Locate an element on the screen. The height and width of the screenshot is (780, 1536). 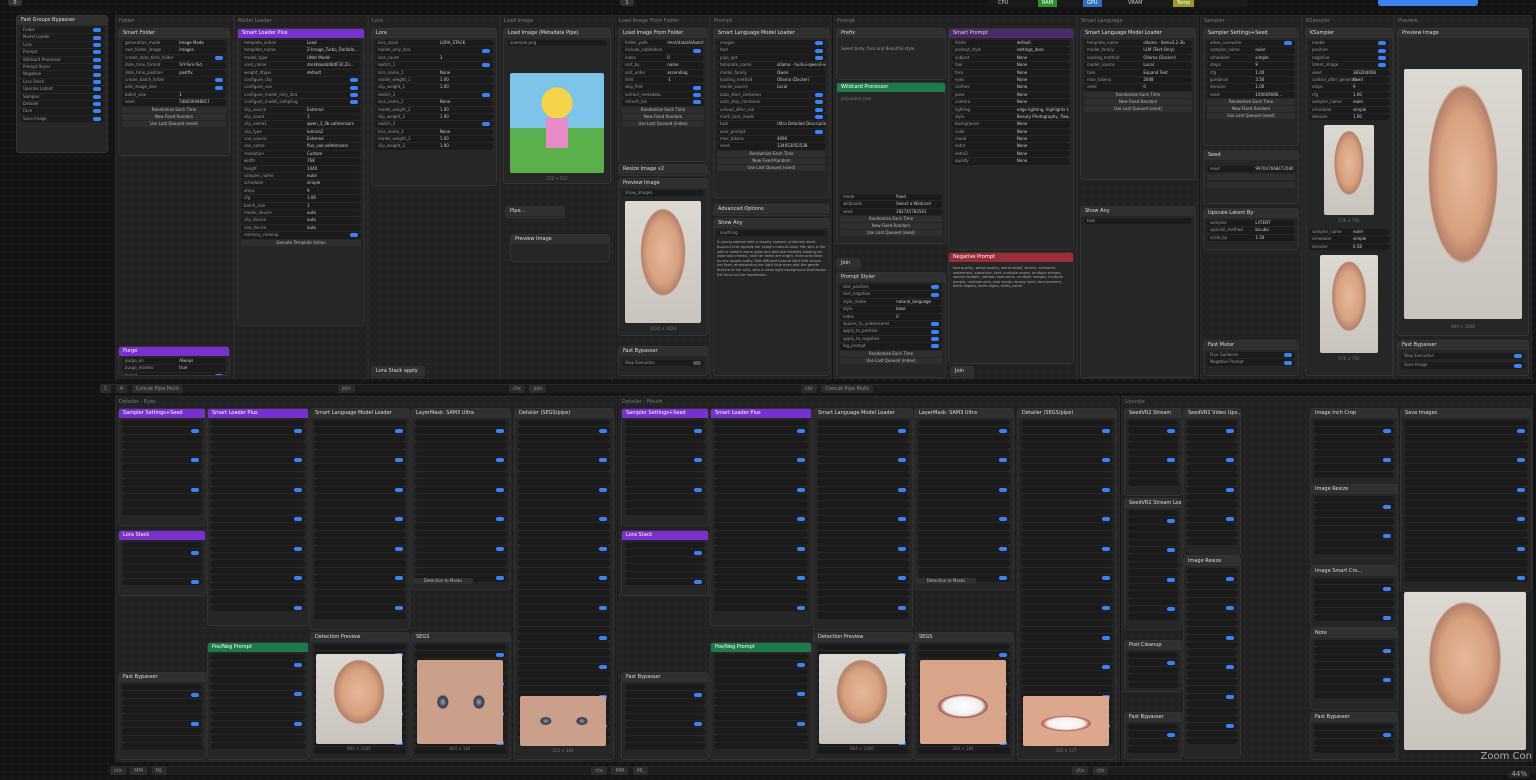
widget-row: allow_overwrite is located at coordinates (1251, 43).